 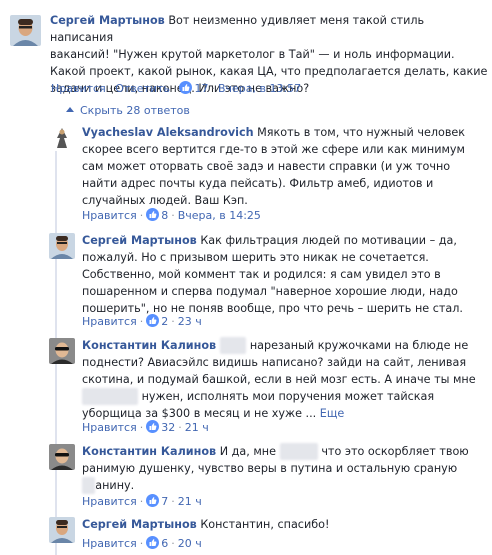 I want to click on likes-count: 8, so click(x=157, y=215).